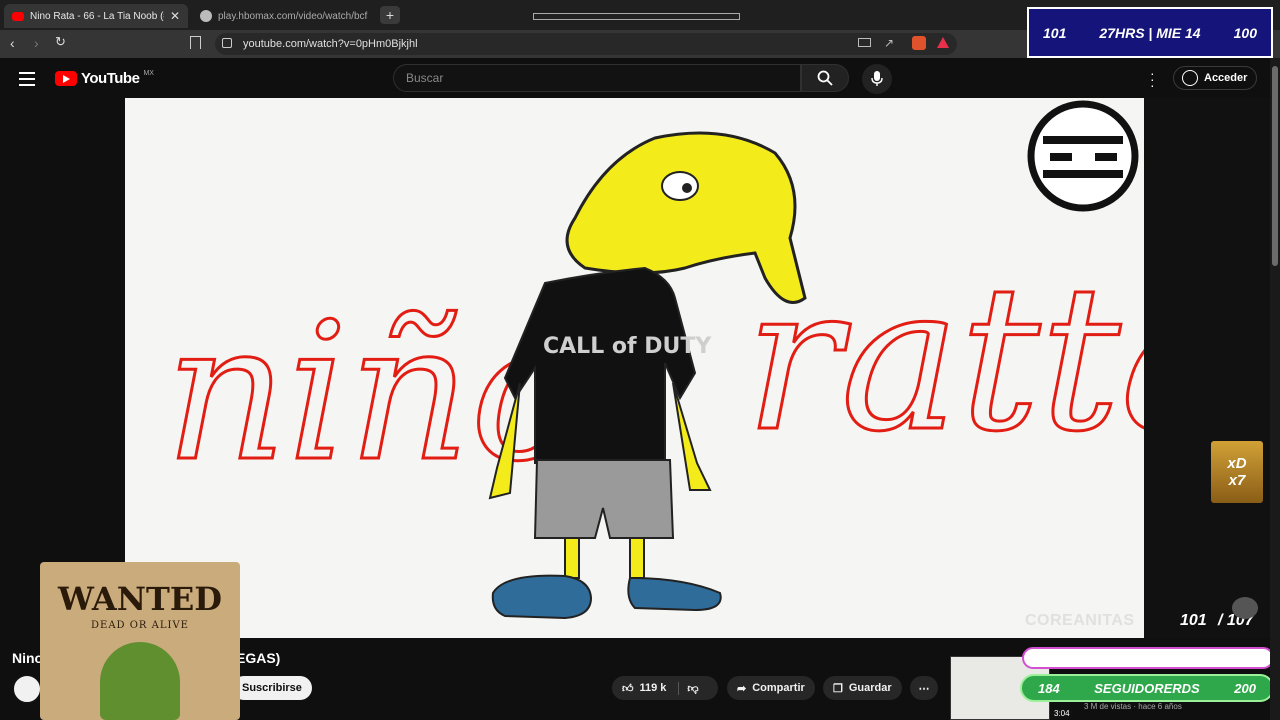  What do you see at coordinates (943, 42) in the screenshot?
I see `rewards-icon` at bounding box center [943, 42].